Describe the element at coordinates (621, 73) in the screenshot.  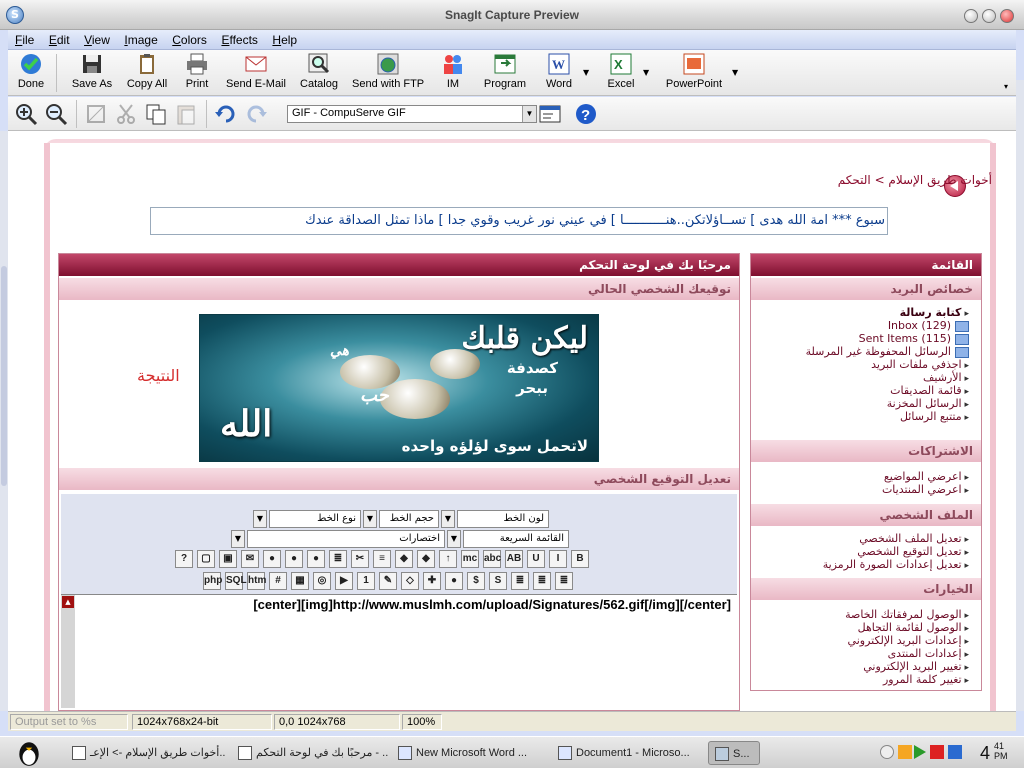
I see `excel-button: X Excel` at that location.